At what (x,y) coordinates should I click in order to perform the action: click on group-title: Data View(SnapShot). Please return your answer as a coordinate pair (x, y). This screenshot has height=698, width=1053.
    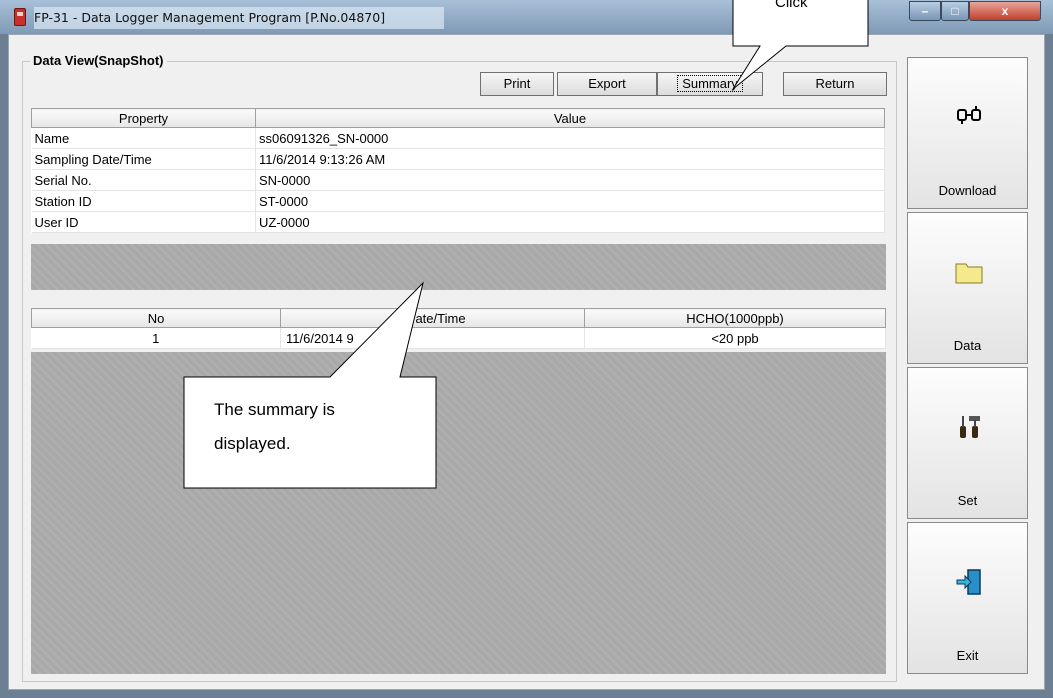
    Looking at the image, I should click on (98, 60).